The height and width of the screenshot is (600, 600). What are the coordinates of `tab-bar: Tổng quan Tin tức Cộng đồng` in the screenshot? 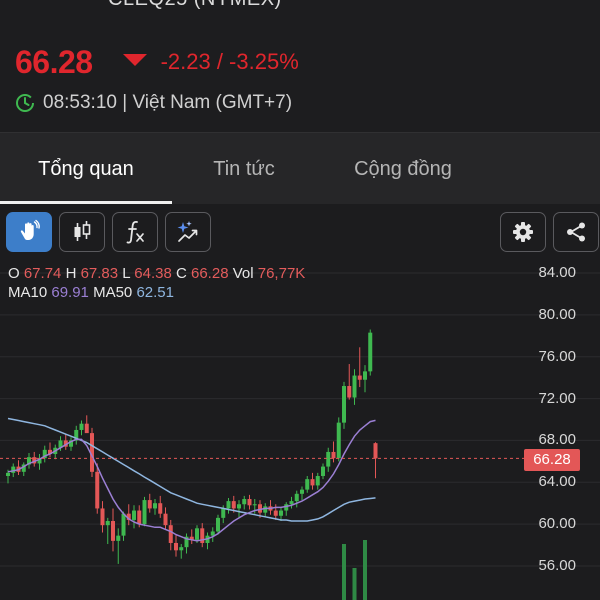 It's located at (300, 168).